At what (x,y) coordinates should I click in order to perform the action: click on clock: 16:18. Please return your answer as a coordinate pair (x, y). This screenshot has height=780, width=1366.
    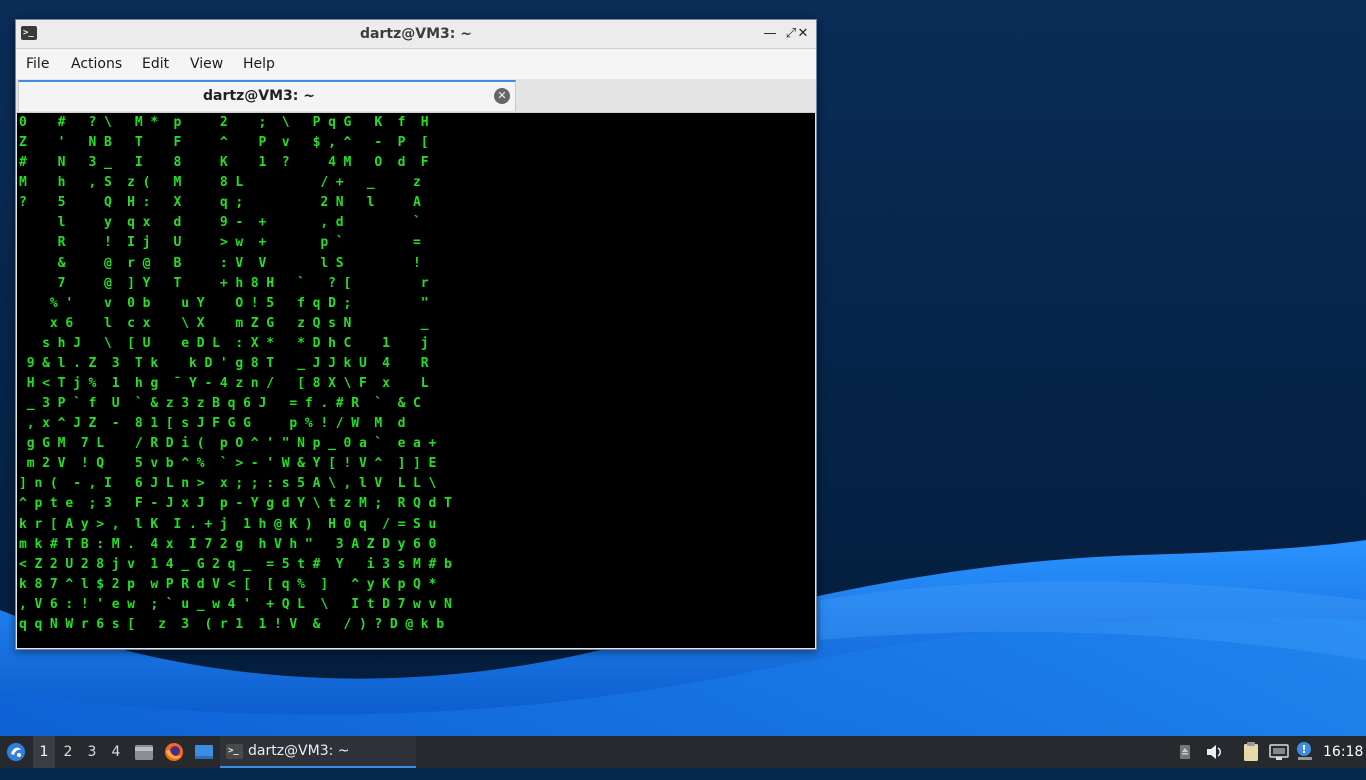
    Looking at the image, I should click on (1343, 752).